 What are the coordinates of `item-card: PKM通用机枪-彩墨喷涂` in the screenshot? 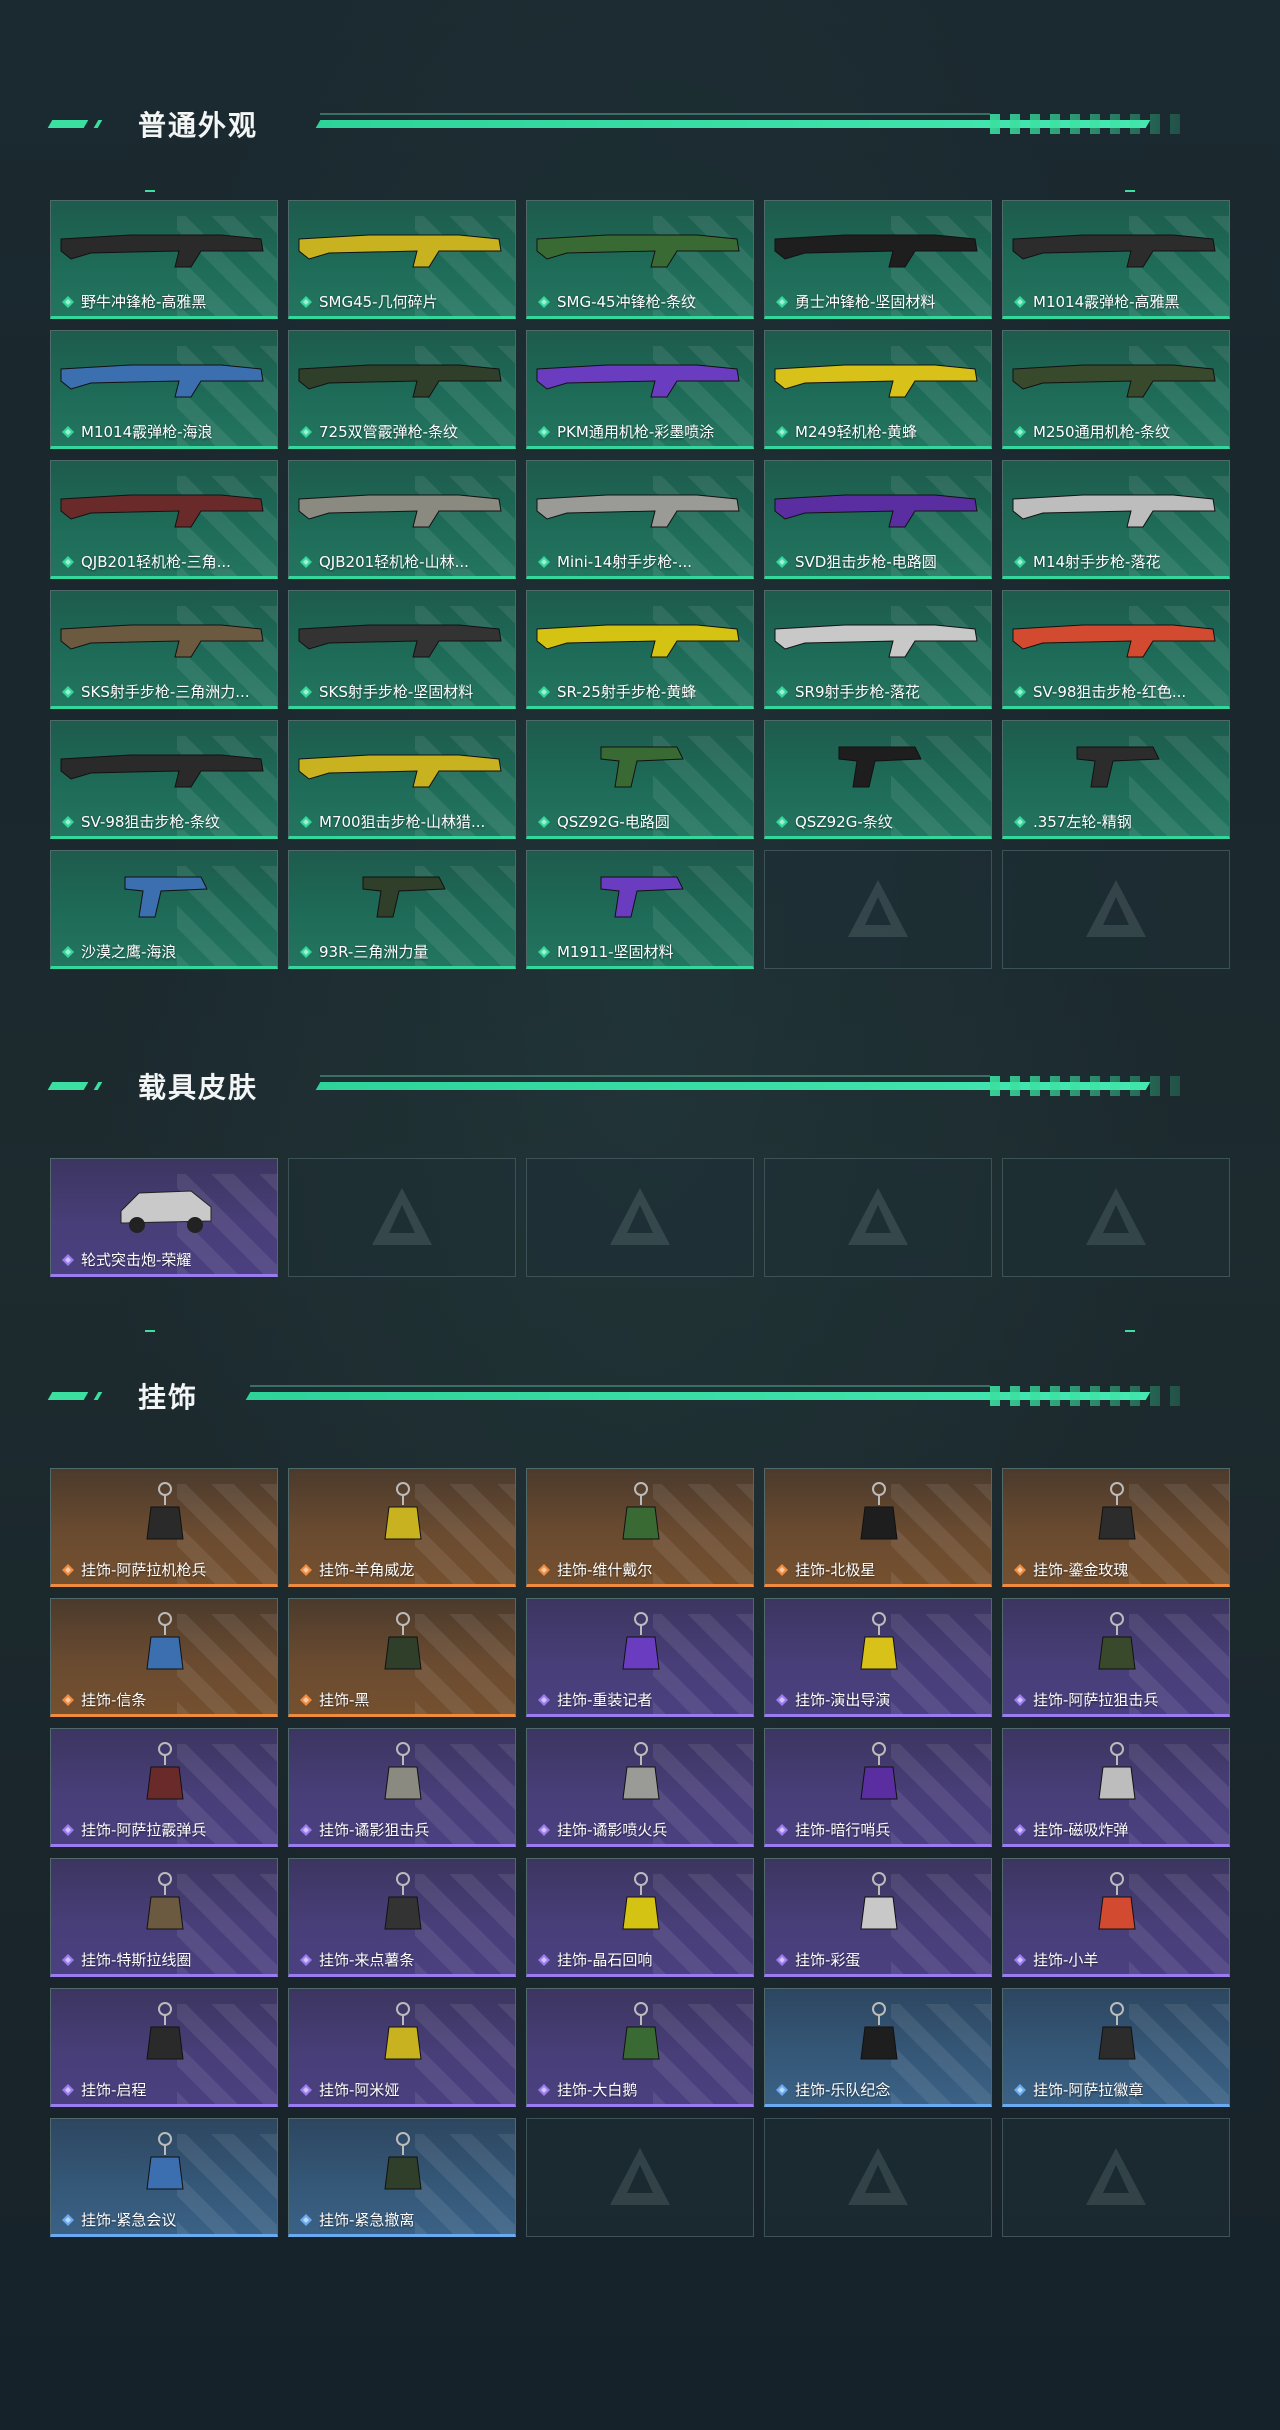 It's located at (640, 389).